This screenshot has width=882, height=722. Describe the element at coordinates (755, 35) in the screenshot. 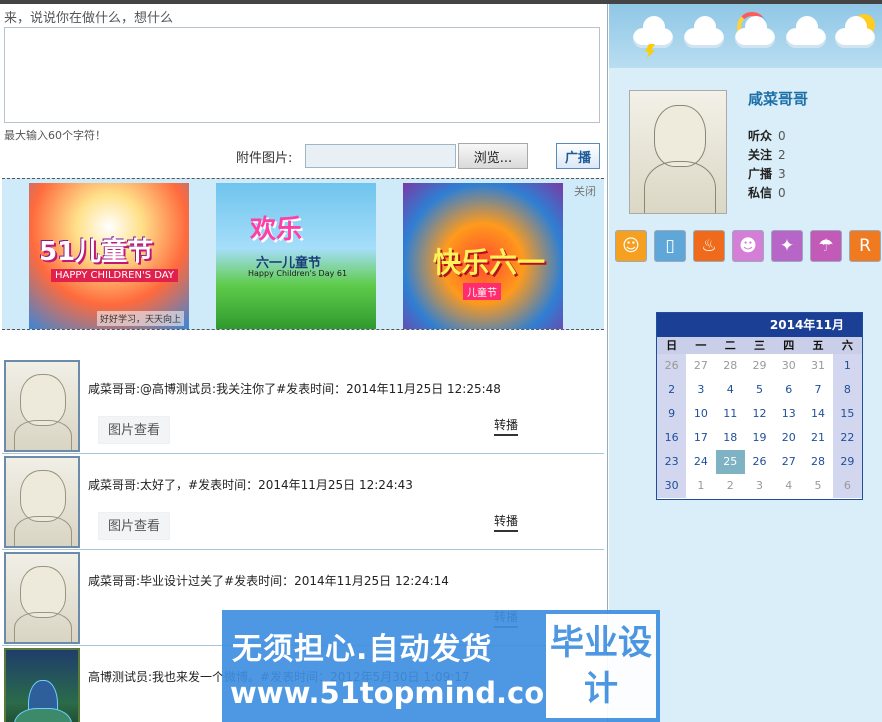

I see `rainbow-cloud-icon` at that location.